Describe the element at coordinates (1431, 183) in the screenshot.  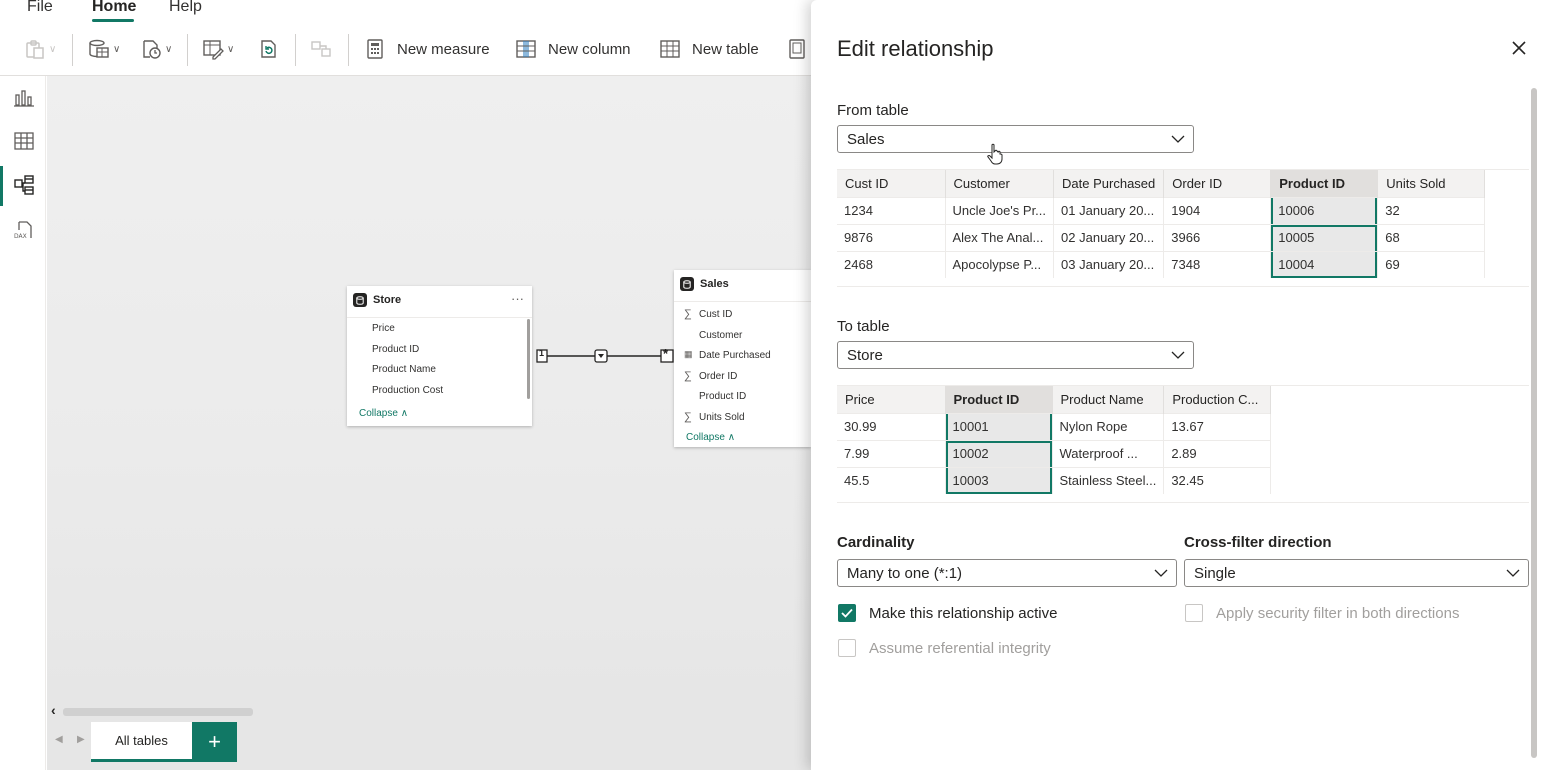
I see `column-header: Units Sold` at that location.